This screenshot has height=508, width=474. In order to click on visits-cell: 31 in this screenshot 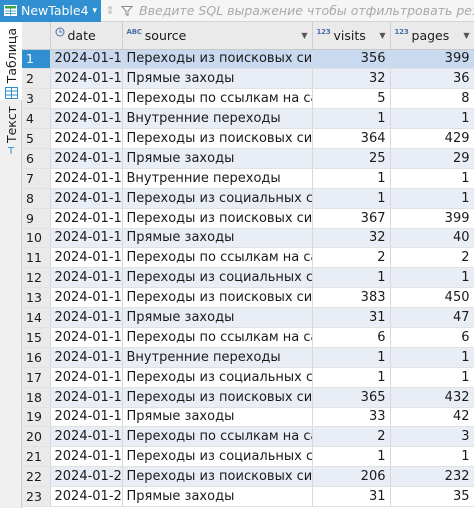, I will do `click(351, 317)`.